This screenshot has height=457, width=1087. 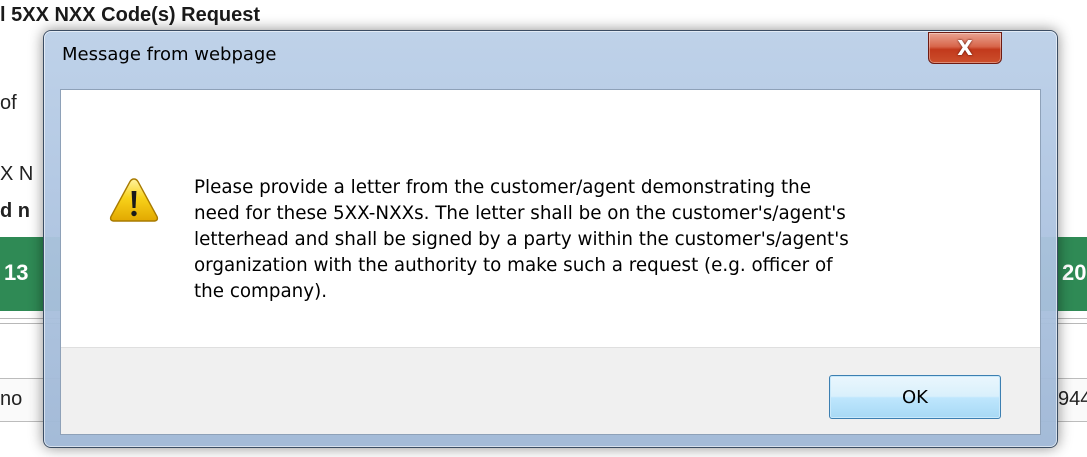 I want to click on ok-button: OK, so click(x=915, y=397).